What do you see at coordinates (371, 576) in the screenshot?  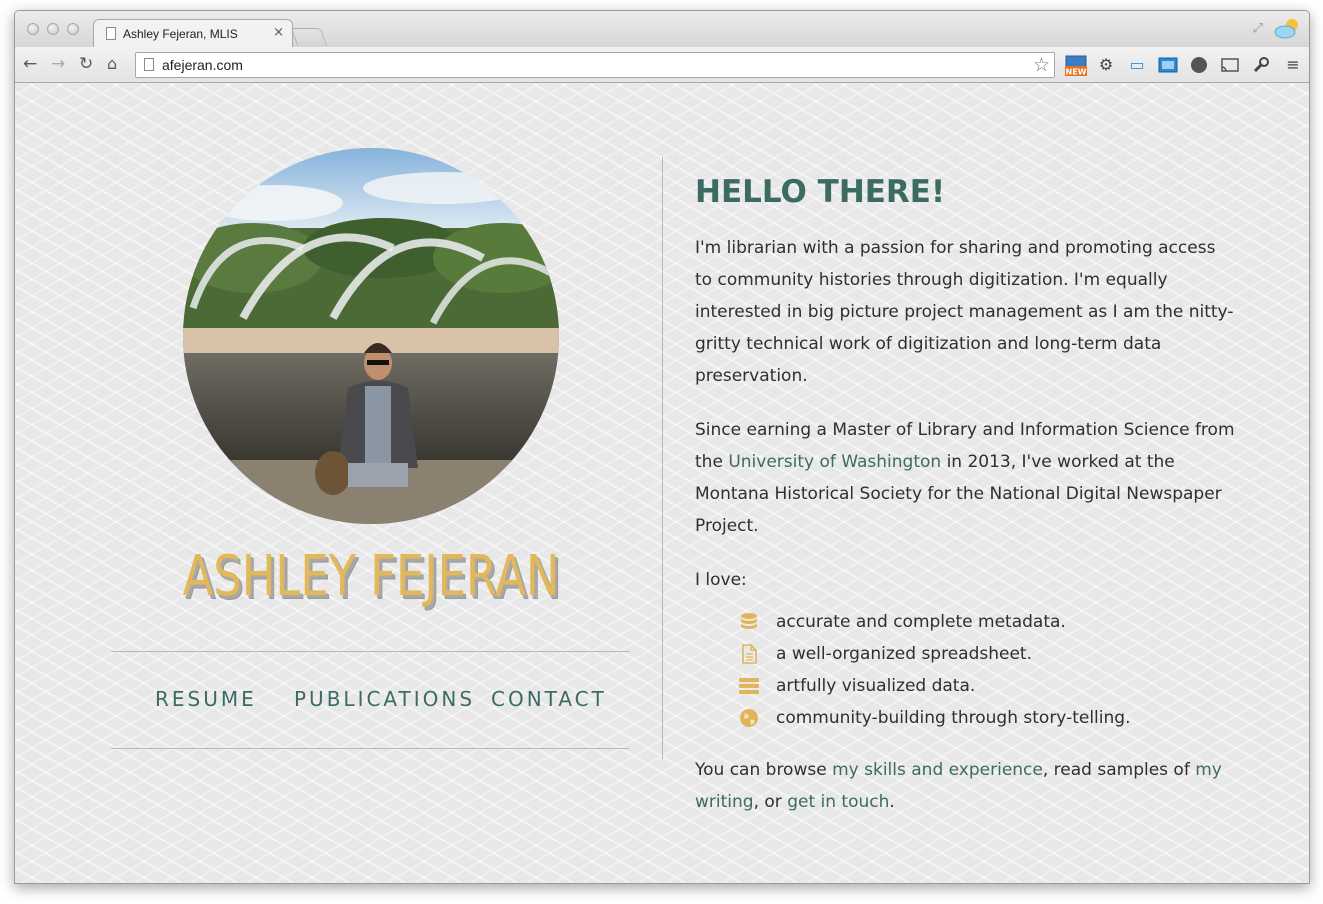 I see `profile-name: ASHLEY FEJERAN` at bounding box center [371, 576].